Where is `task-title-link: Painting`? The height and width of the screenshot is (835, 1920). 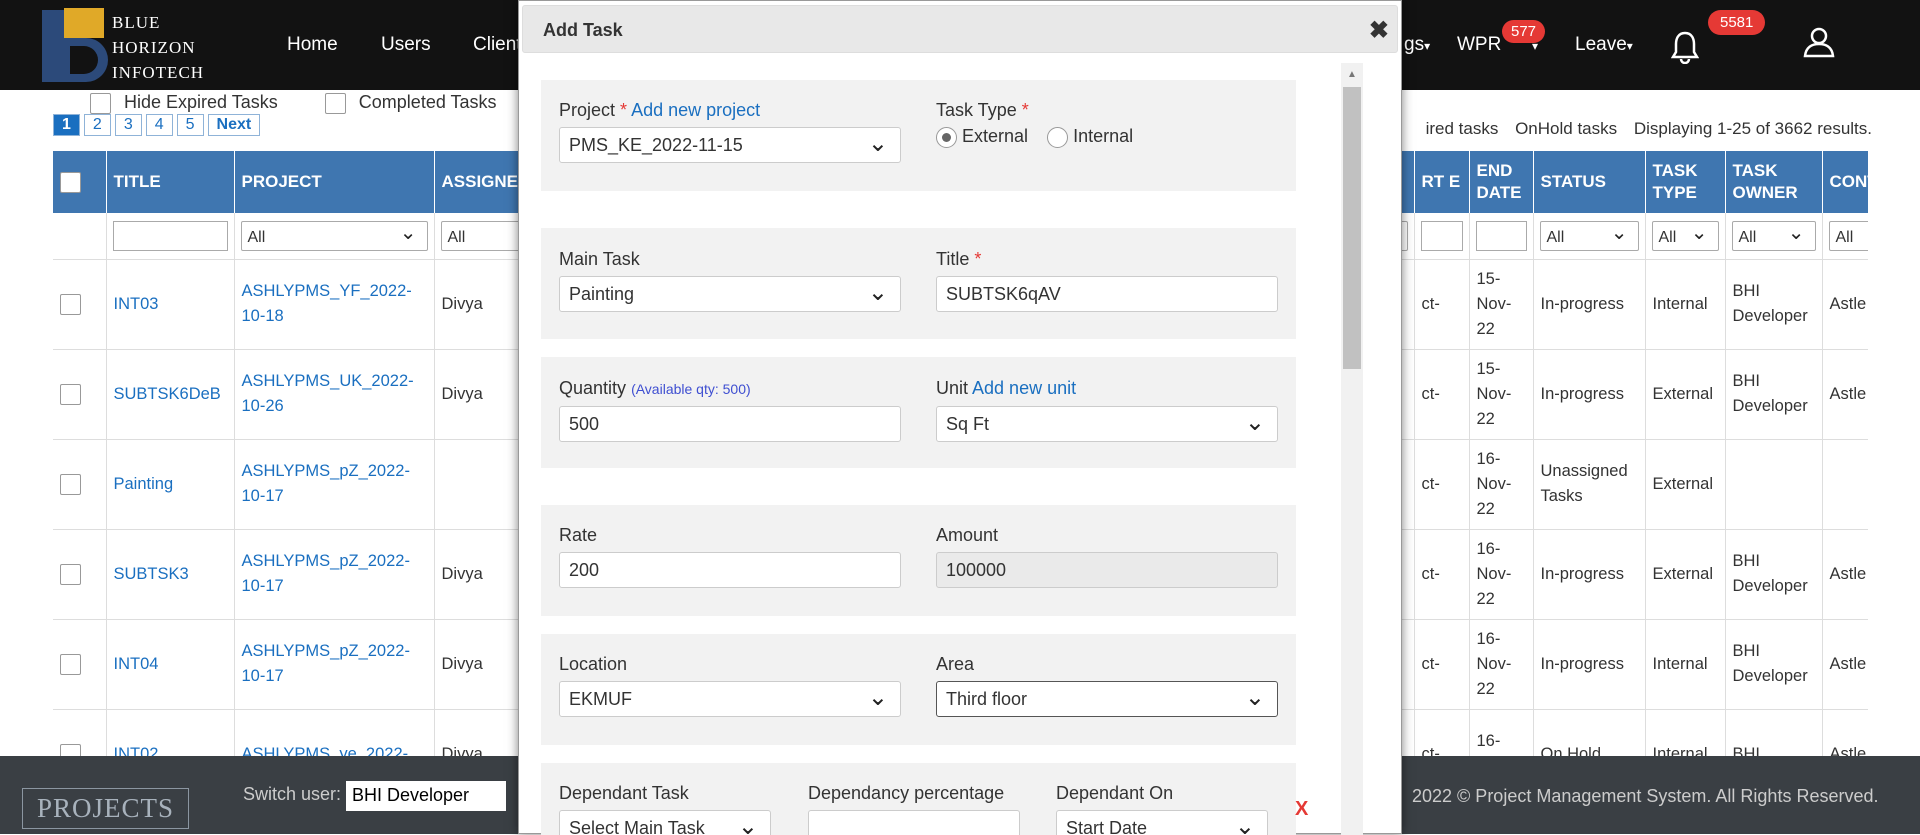 task-title-link: Painting is located at coordinates (144, 484).